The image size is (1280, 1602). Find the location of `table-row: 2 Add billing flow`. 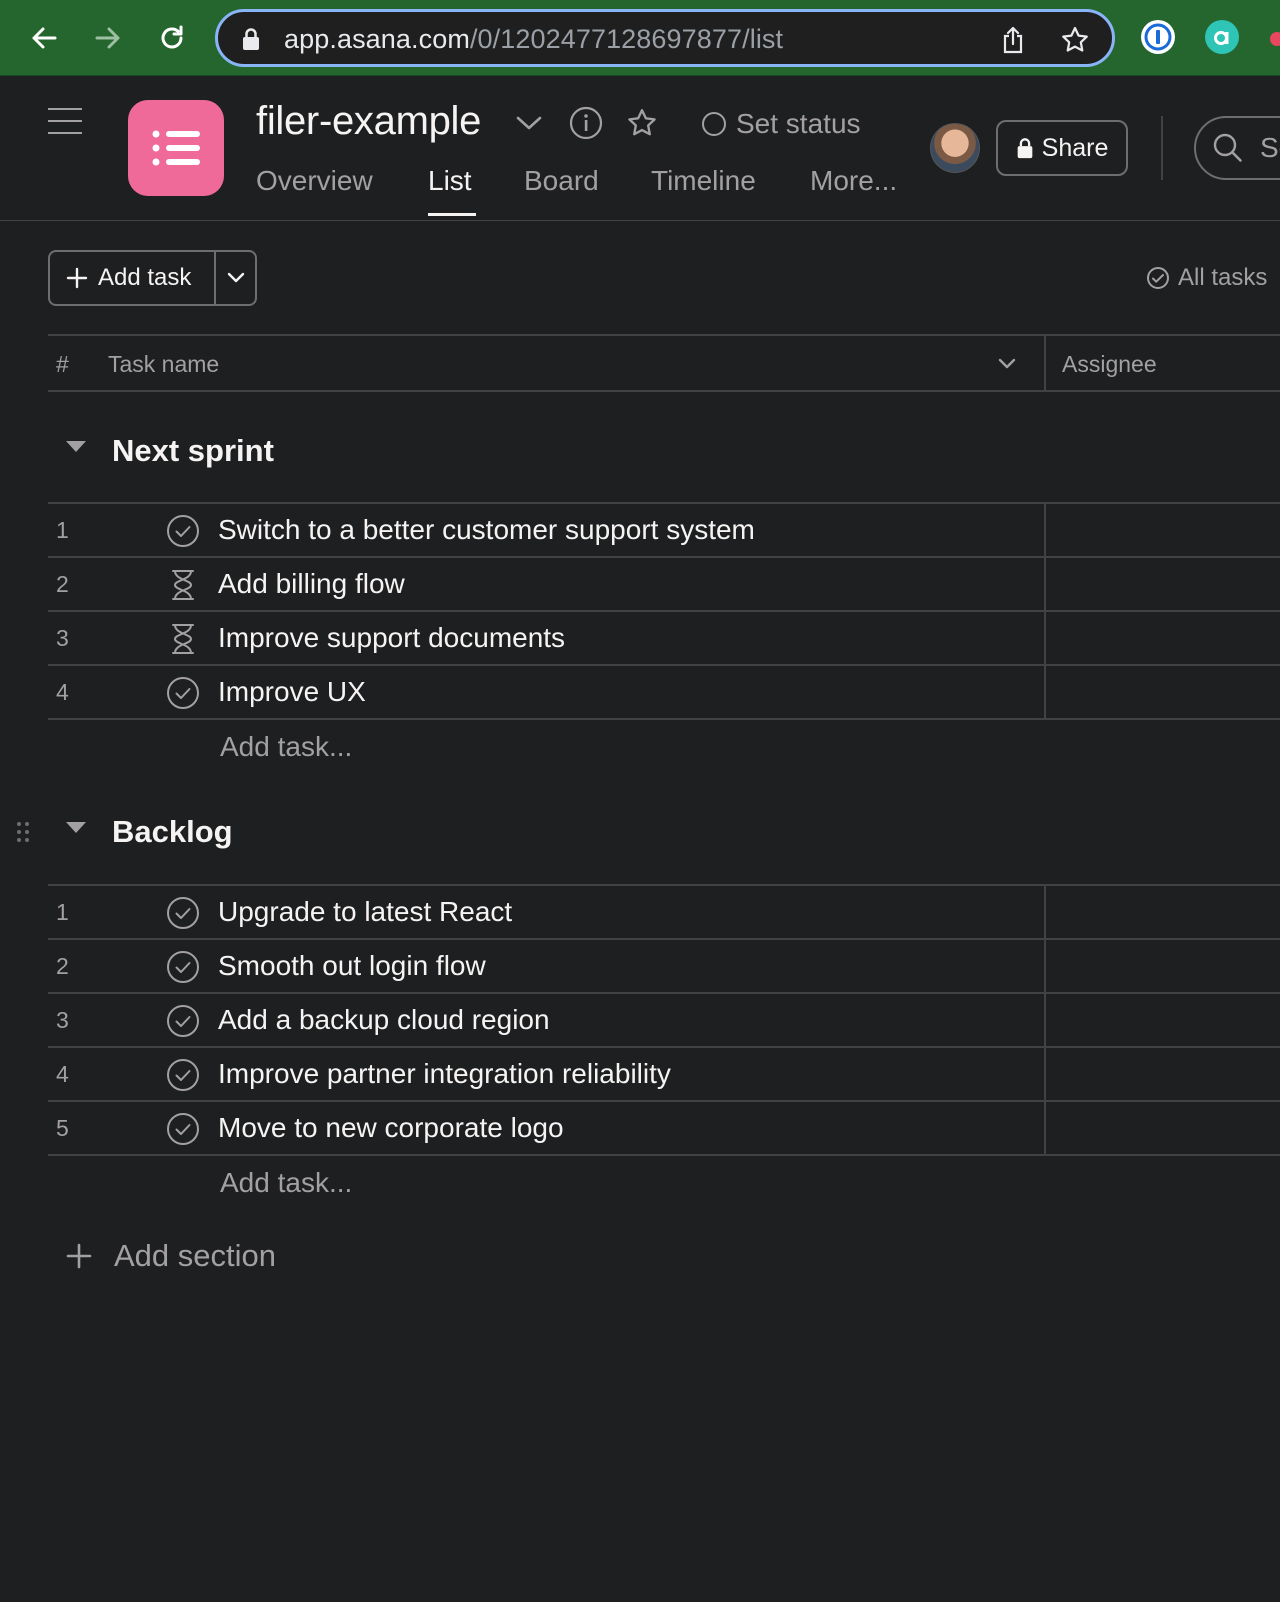

table-row: 2 Add billing flow is located at coordinates (664, 583).